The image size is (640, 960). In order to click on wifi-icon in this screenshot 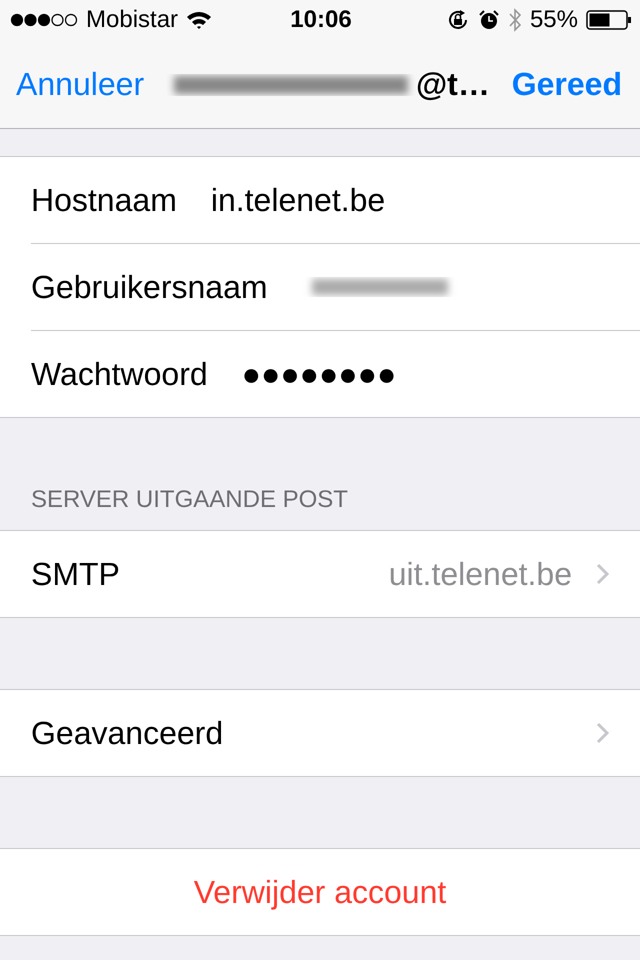, I will do `click(199, 20)`.